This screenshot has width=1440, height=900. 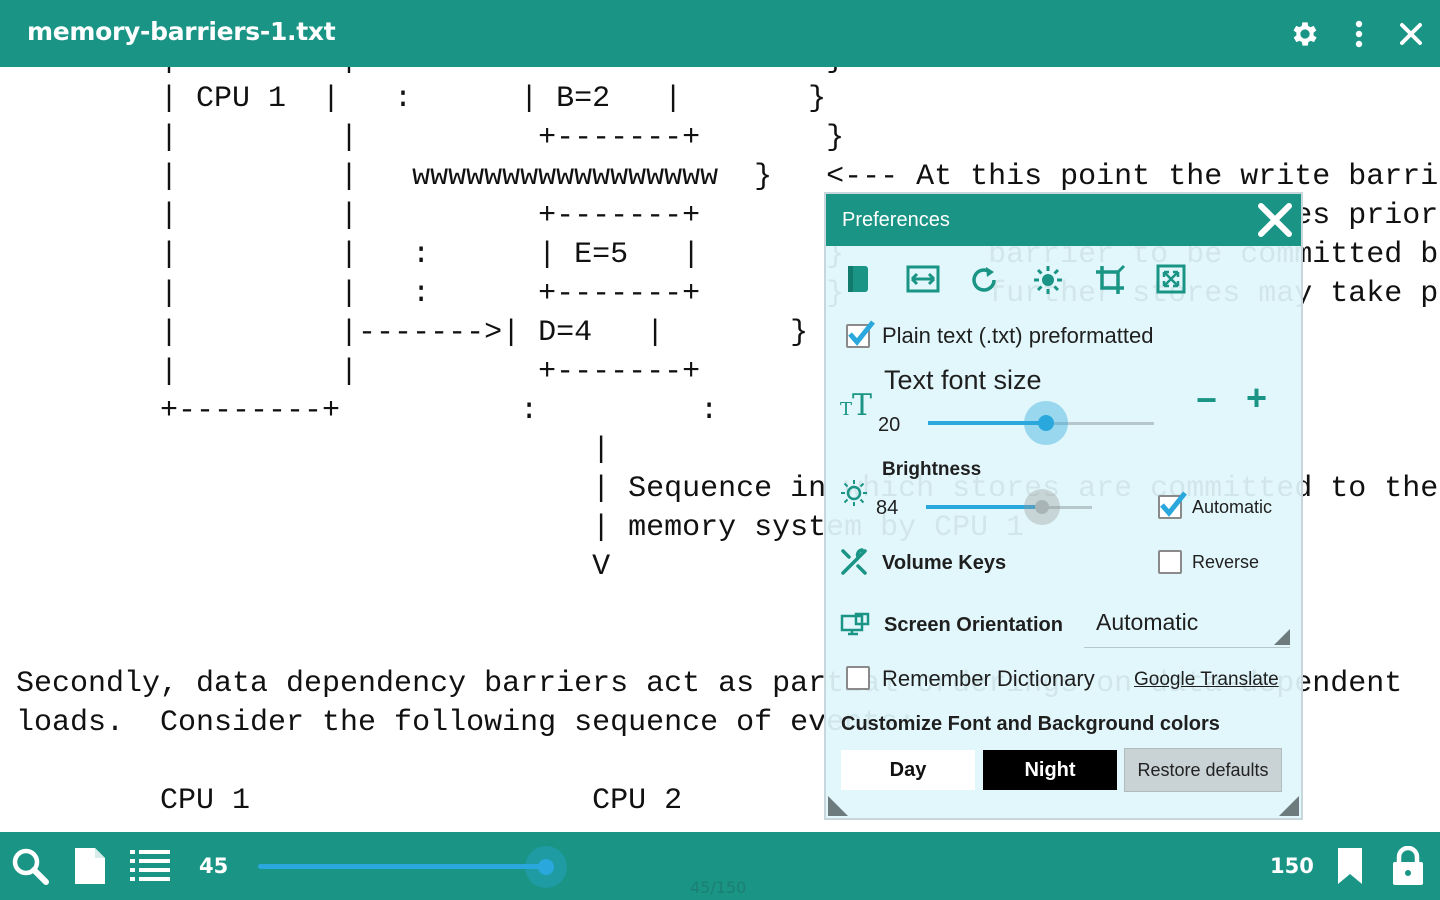 I want to click on lock-icon, so click(x=1408, y=866).